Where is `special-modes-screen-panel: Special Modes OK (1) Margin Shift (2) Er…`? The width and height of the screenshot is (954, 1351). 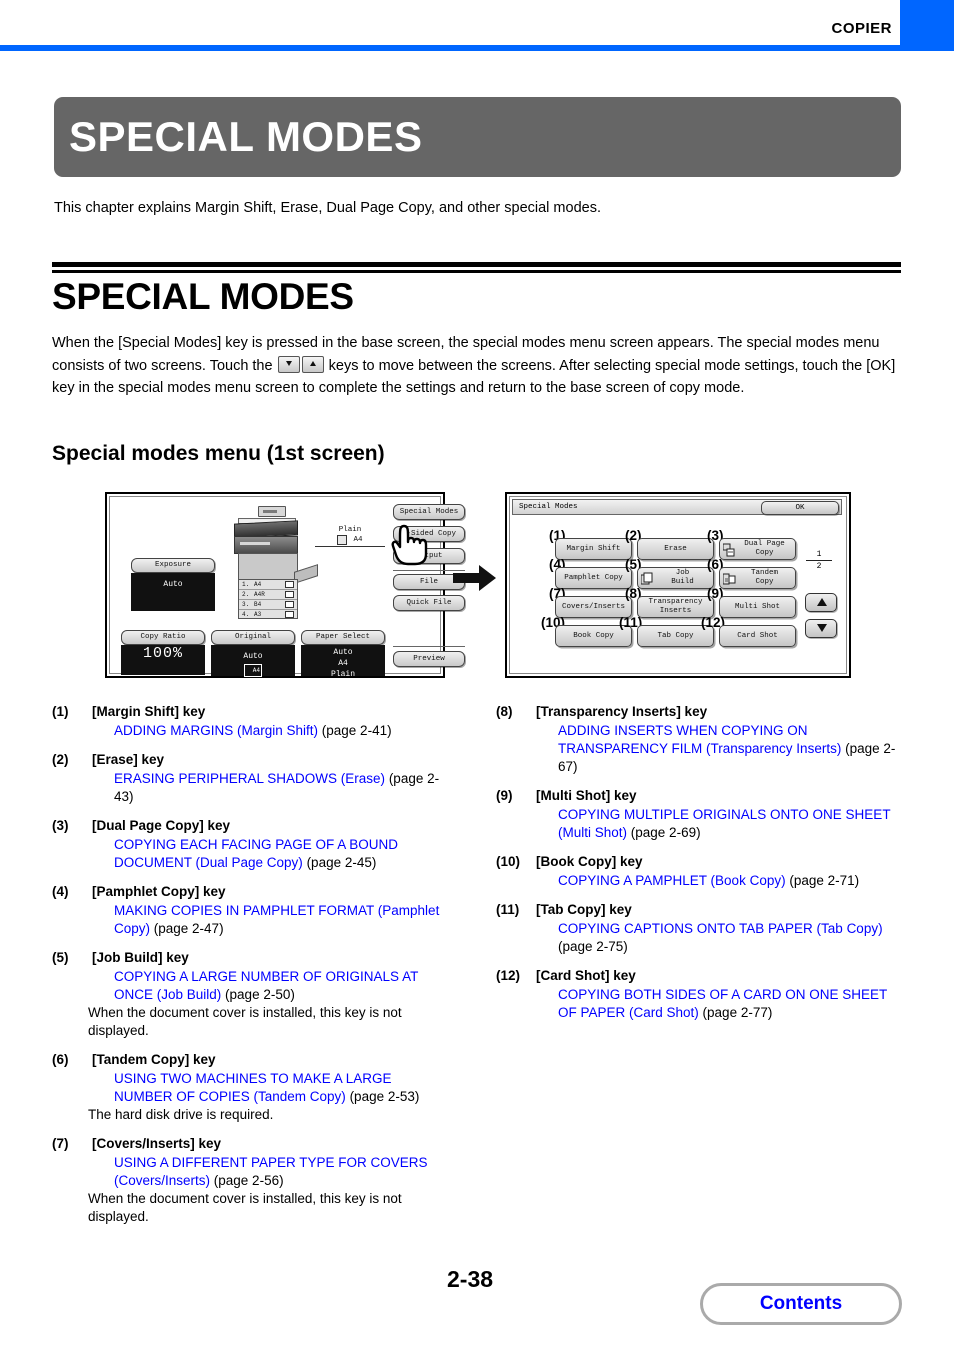 special-modes-screen-panel: Special Modes OK (1) Margin Shift (2) Er… is located at coordinates (678, 585).